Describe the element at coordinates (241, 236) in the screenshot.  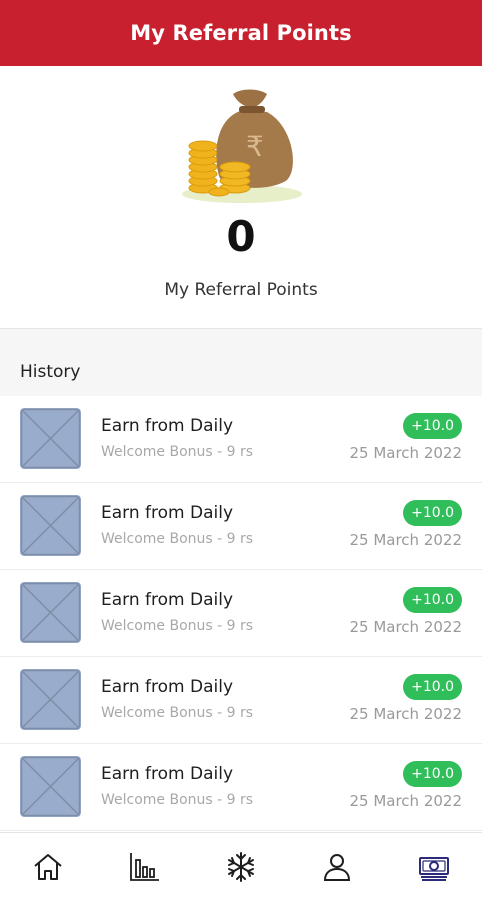
I see `points-value: 0` at that location.